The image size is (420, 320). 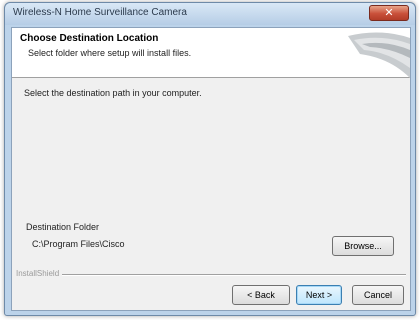 I want to click on destination-path: C:\Program Files\Cisco, so click(x=78, y=244).